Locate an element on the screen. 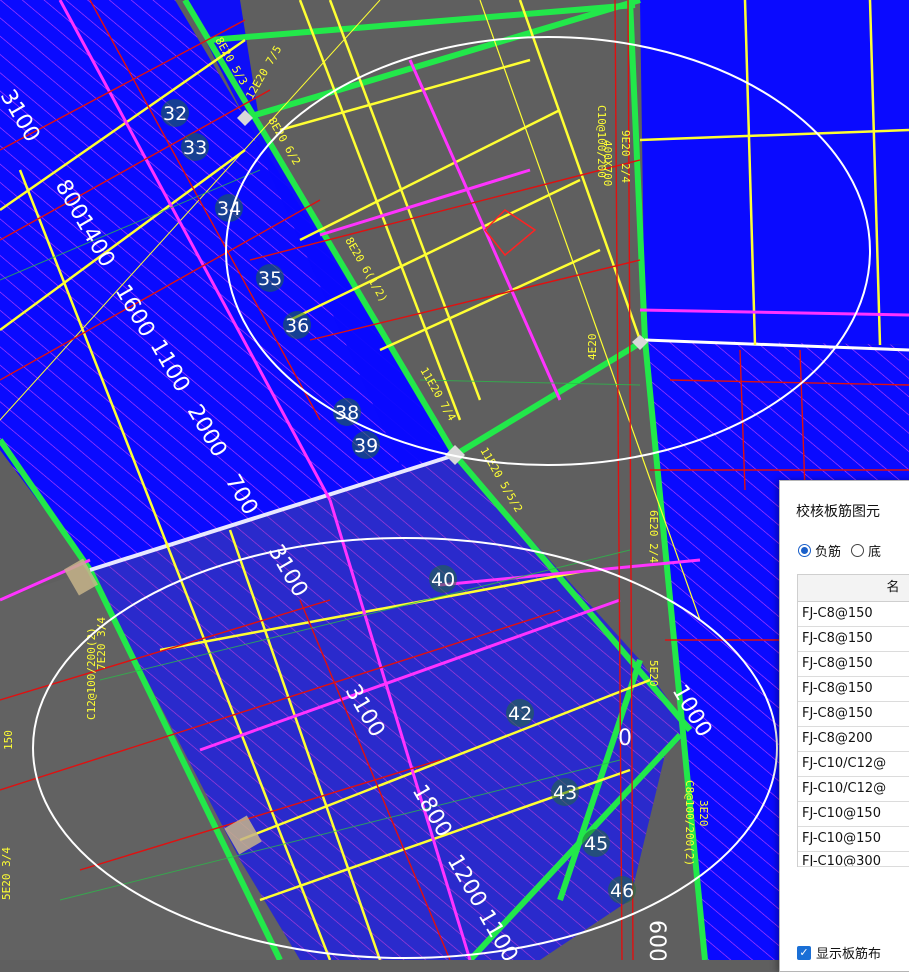 This screenshot has height=972, width=909. marker-33: 33 is located at coordinates (195, 147).